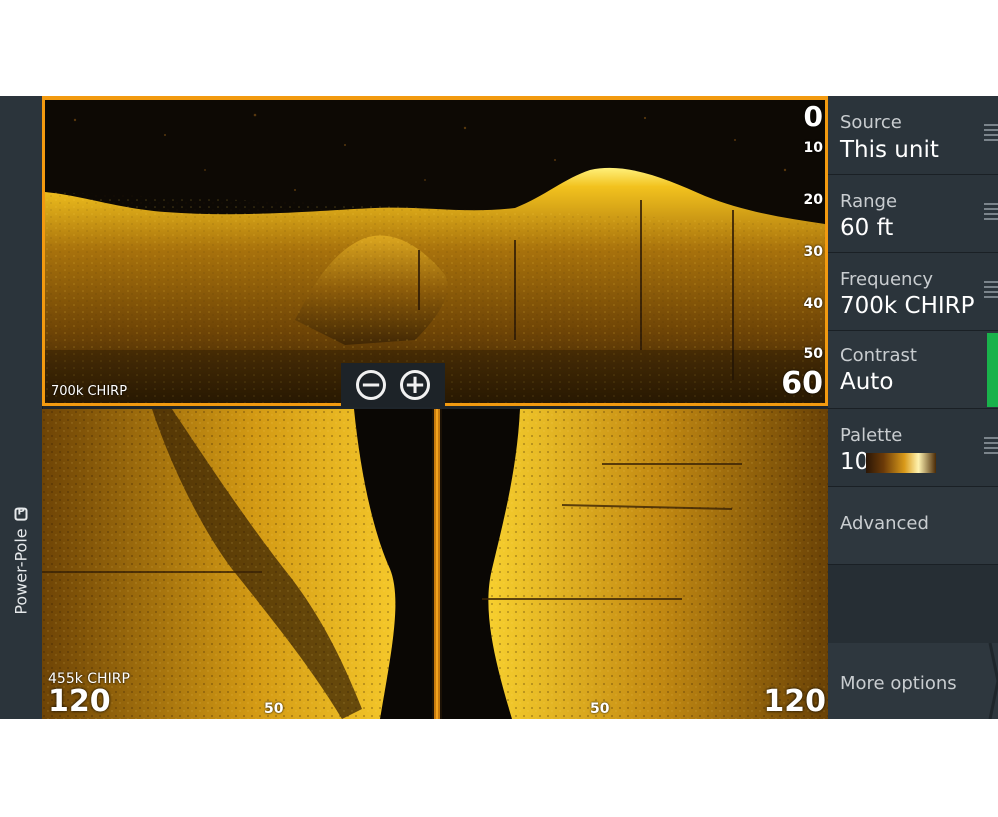 Image resolution: width=998 pixels, height=817 pixels. Describe the element at coordinates (794, 701) in the screenshot. I see `sidescan-range-right: 120` at that location.